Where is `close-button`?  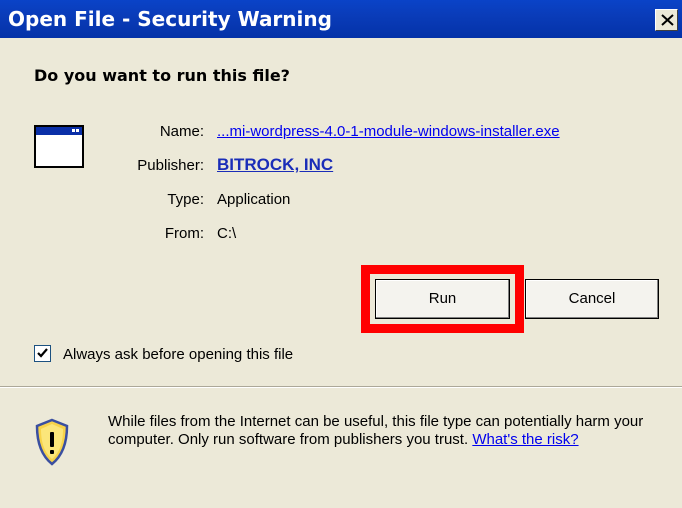 close-button is located at coordinates (666, 20).